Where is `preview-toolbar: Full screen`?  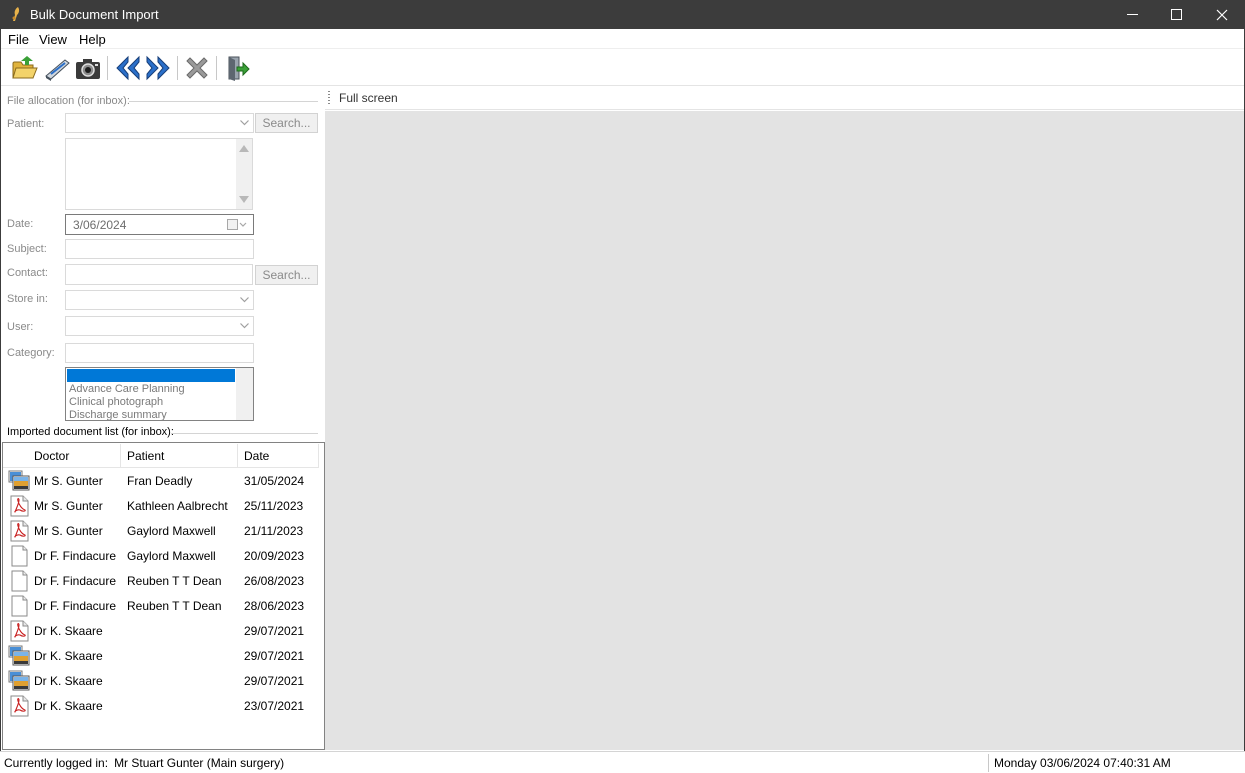
preview-toolbar: Full screen is located at coordinates (784, 98).